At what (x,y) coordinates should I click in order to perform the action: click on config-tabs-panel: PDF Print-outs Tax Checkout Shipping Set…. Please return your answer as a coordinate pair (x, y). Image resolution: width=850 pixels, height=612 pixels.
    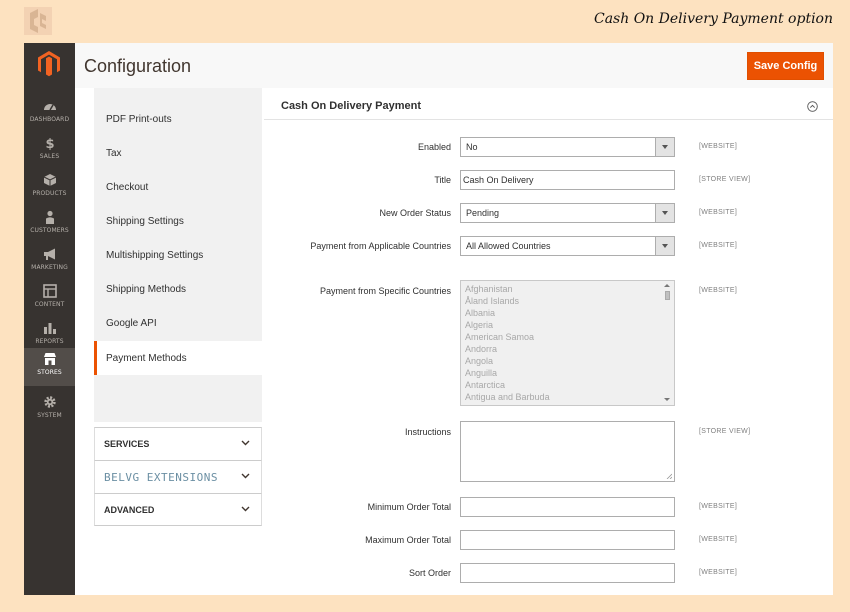
    Looking at the image, I should click on (178, 307).